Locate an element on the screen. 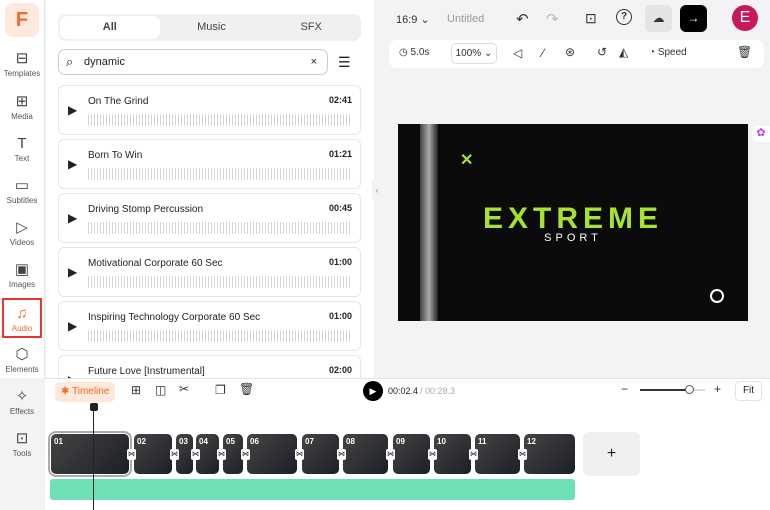  search-input: ⌕ dynamic × is located at coordinates (193, 62).